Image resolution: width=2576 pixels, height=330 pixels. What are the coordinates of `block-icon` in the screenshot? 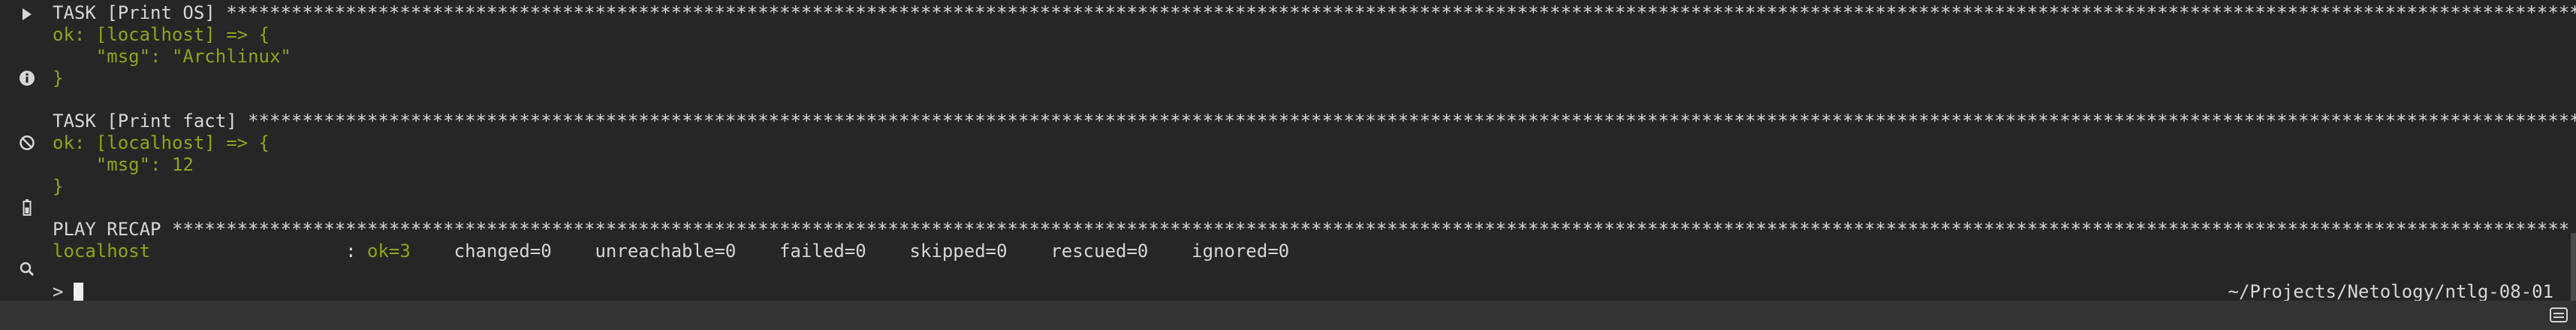 It's located at (27, 142).